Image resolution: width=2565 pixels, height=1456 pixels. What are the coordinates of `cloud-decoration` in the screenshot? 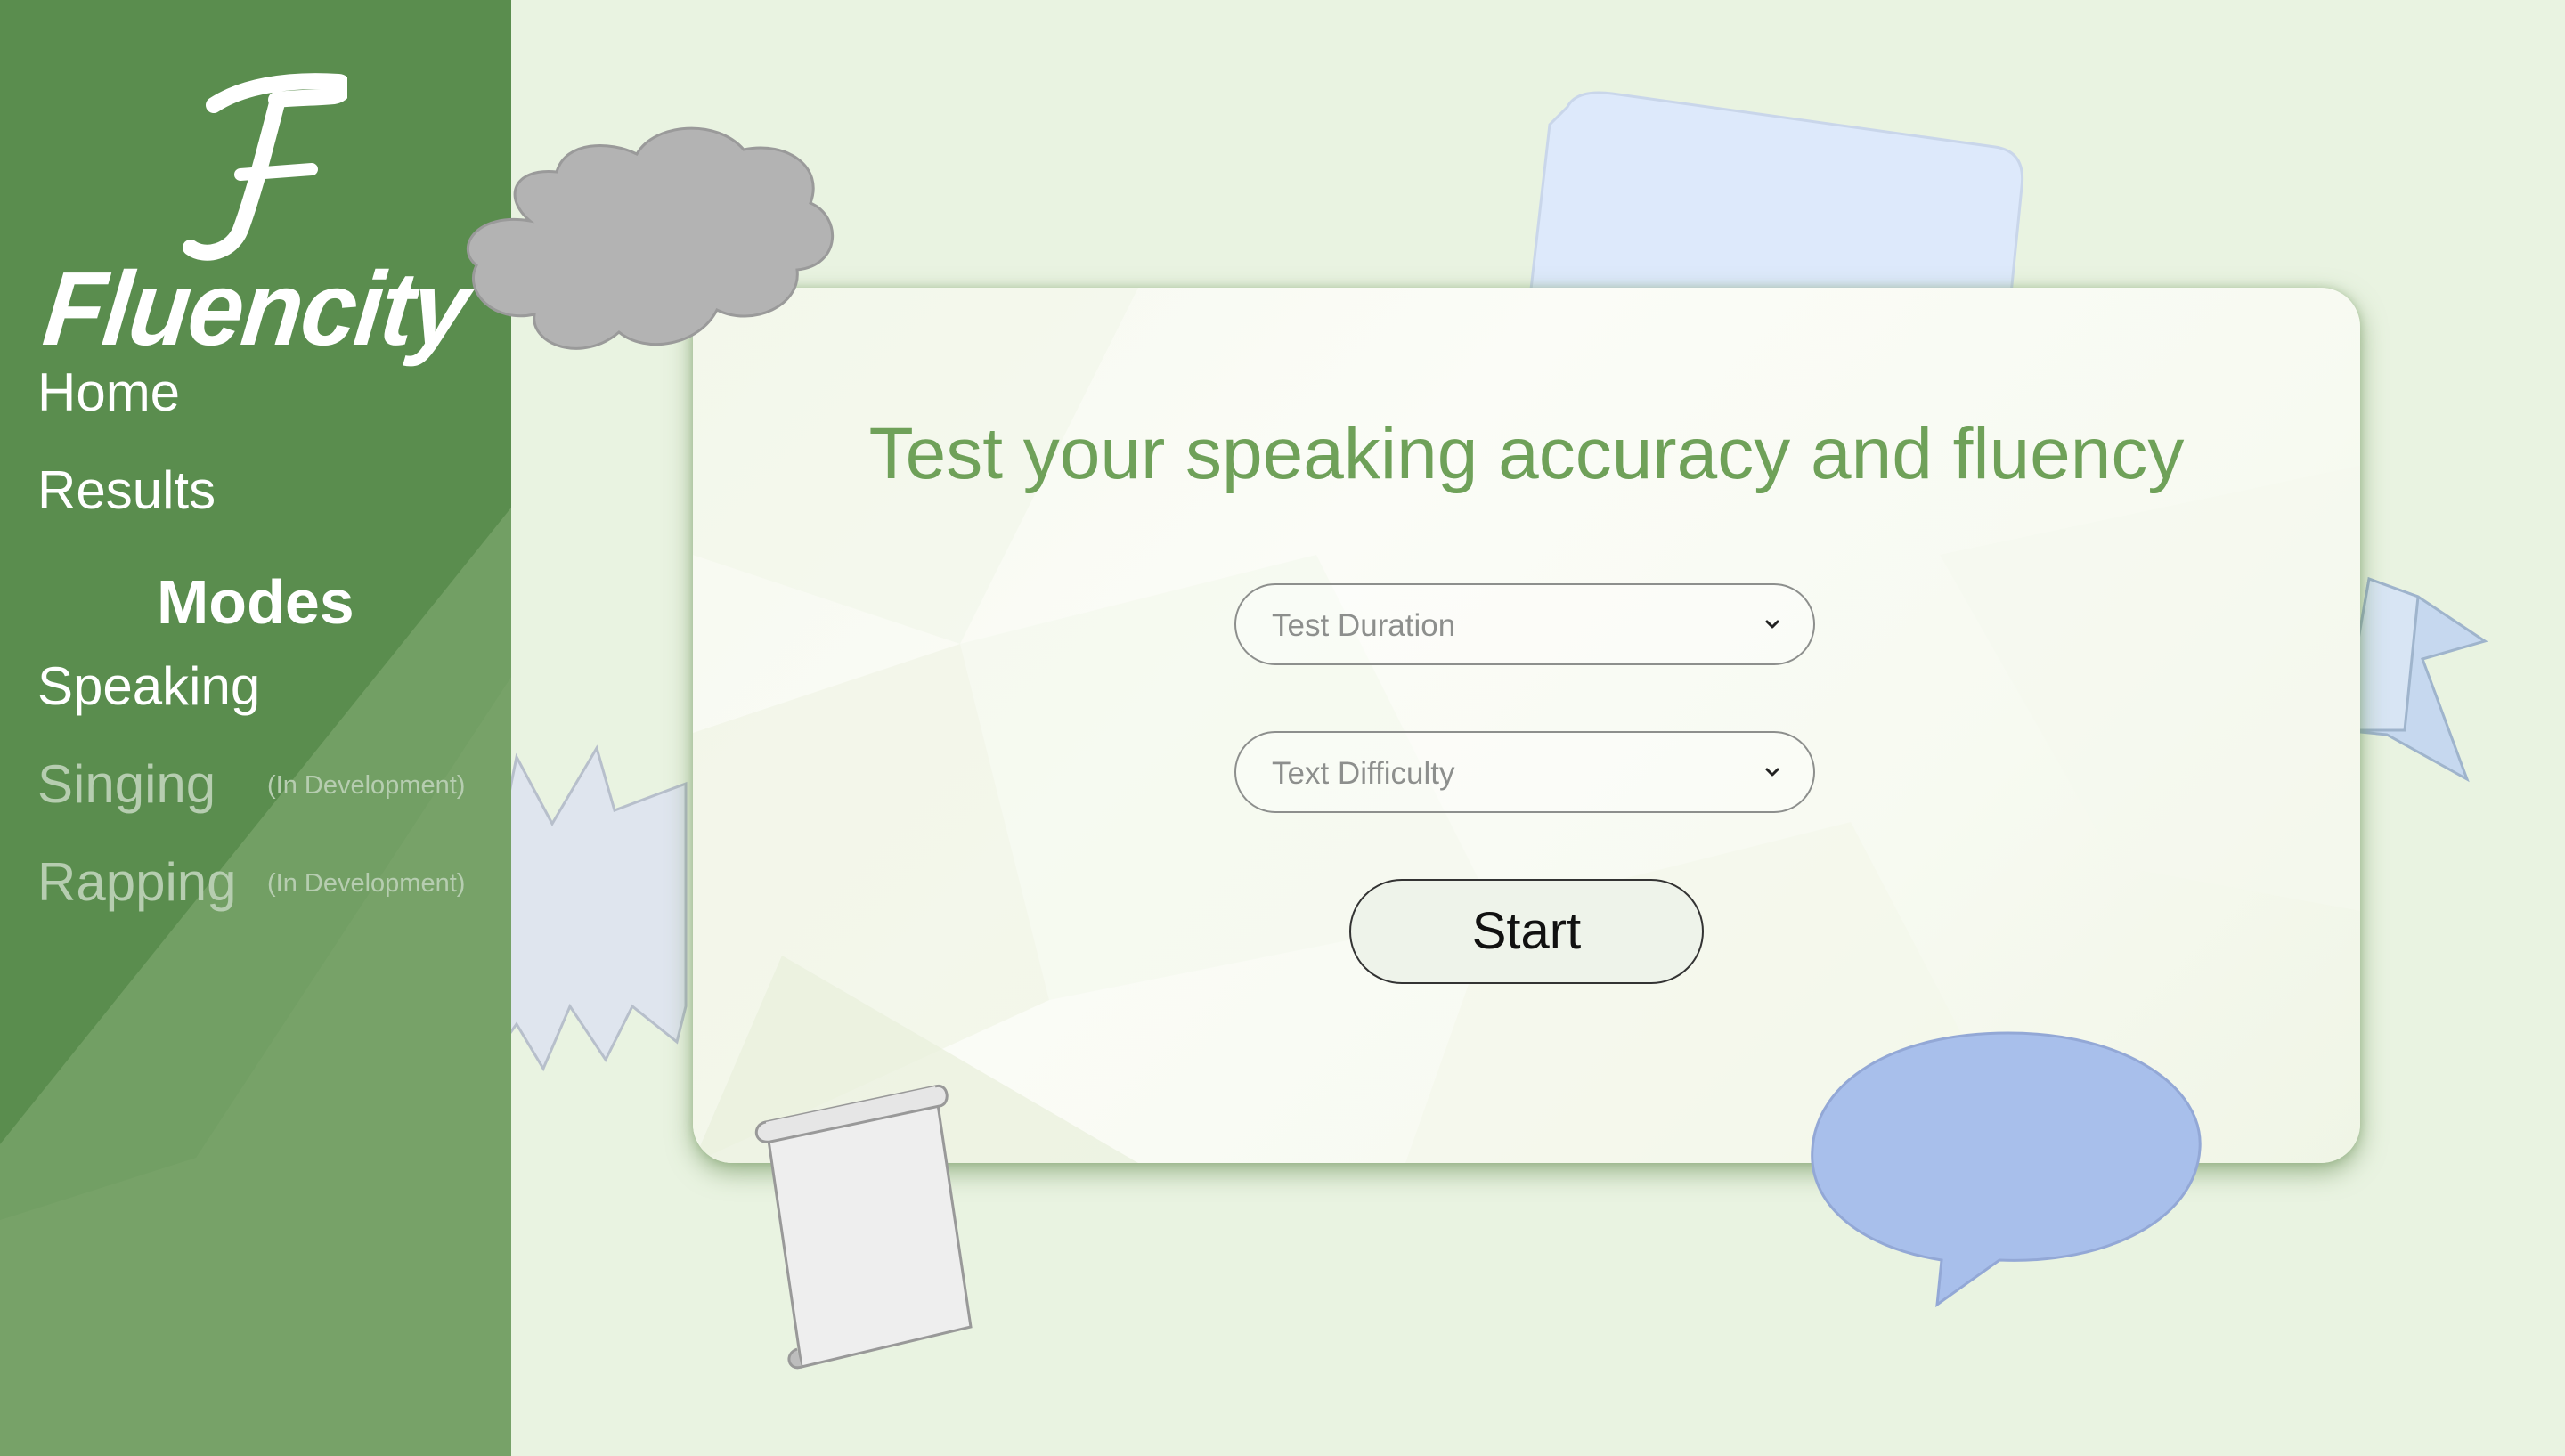 It's located at (650, 238).